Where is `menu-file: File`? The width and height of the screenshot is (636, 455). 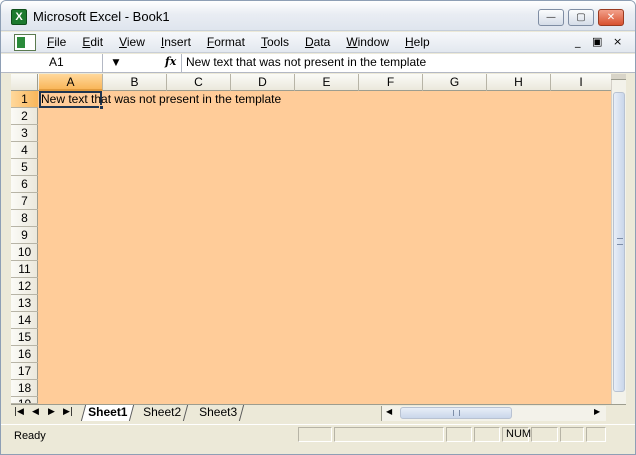
menu-file: File is located at coordinates (60, 42).